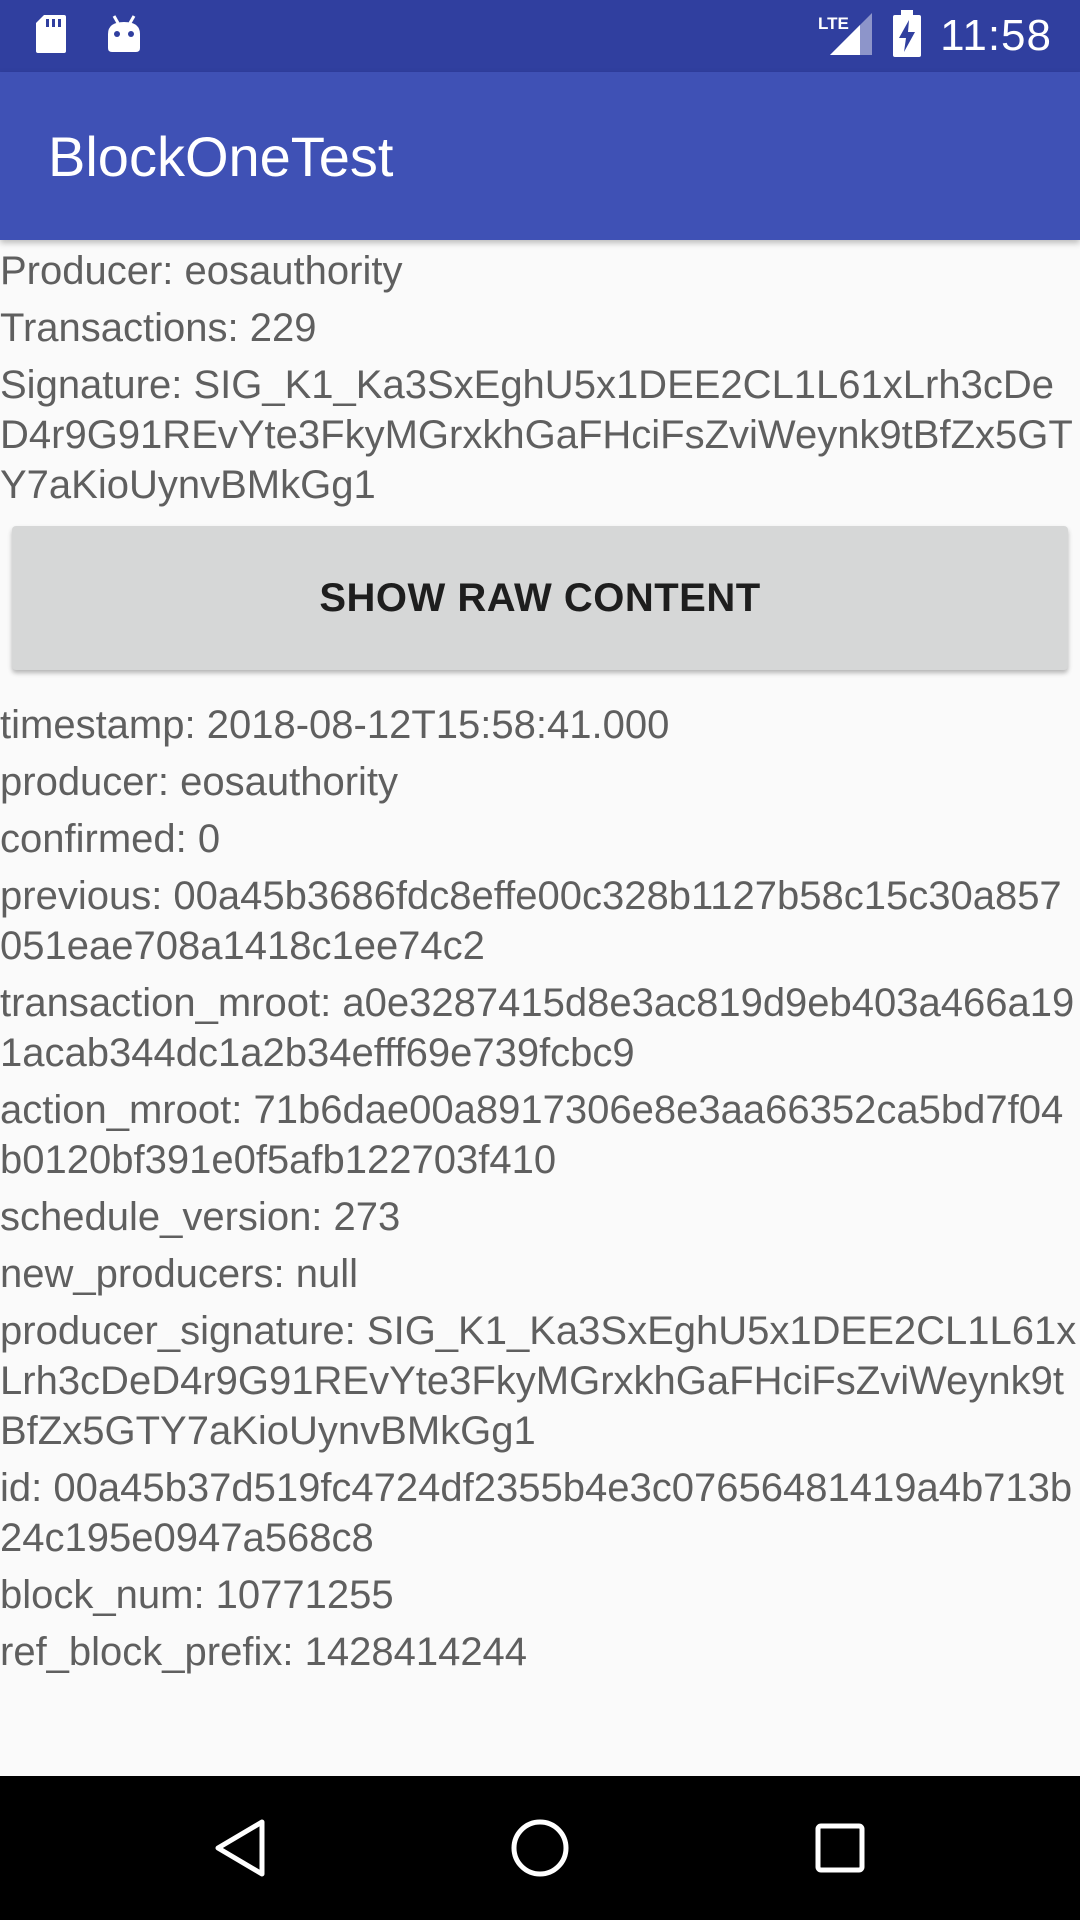  I want to click on raw-producer: producer: eosauthority, so click(199, 782).